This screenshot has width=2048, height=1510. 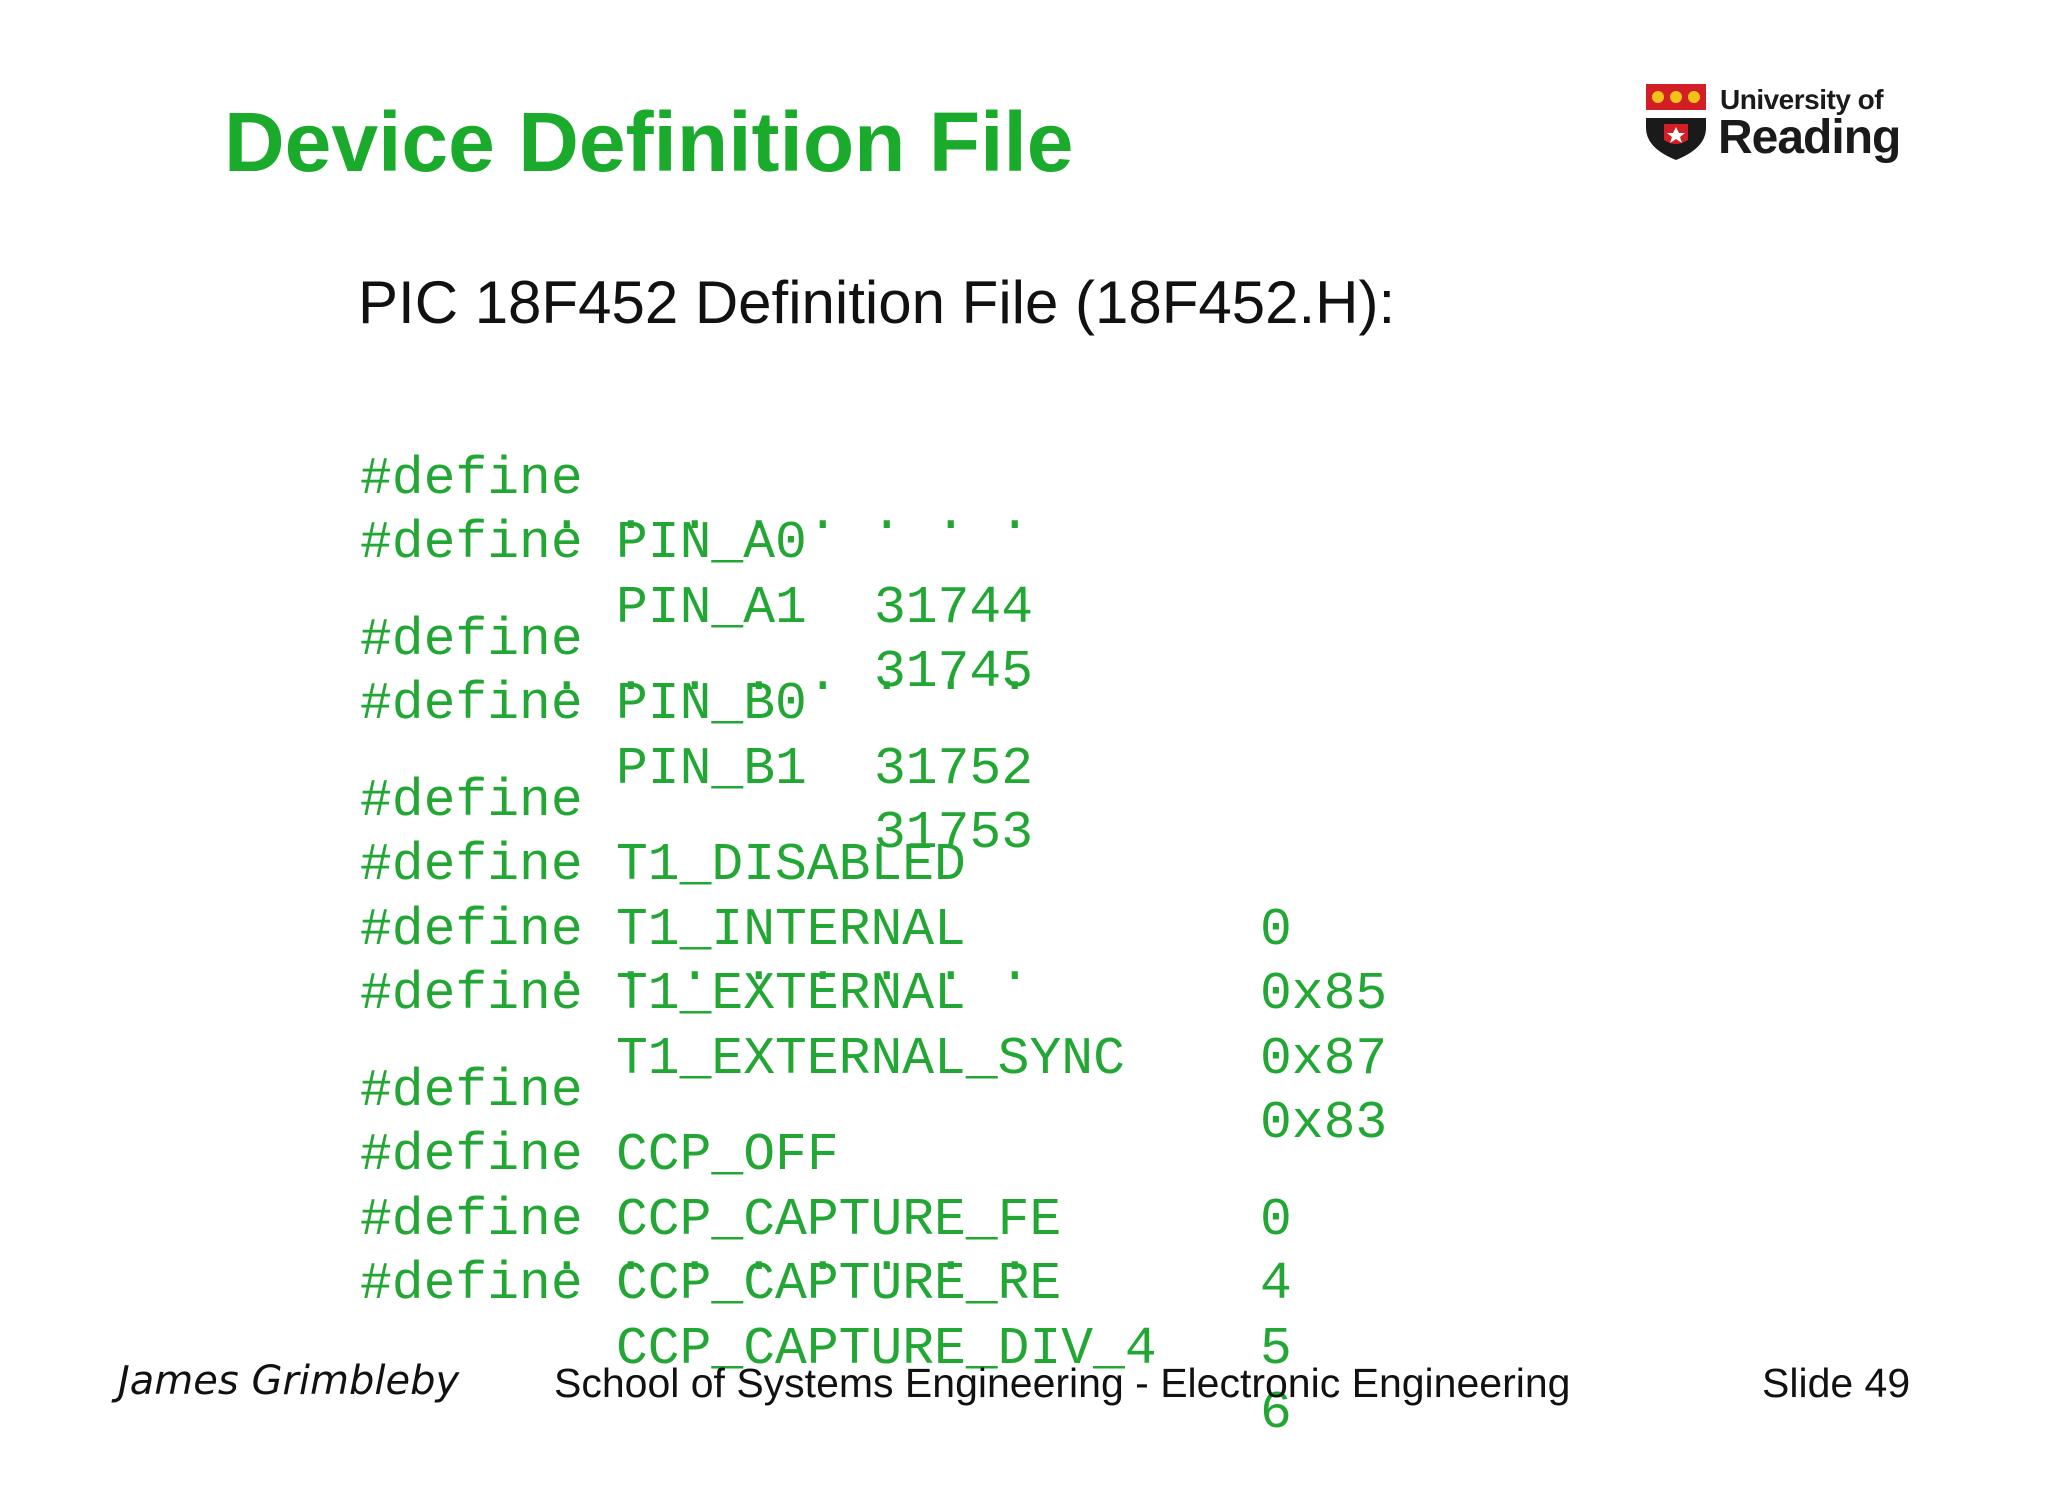 I want to click on code-line: #define CCP_CAPTURE_DIV_4 6, so click(x=980, y=1315).